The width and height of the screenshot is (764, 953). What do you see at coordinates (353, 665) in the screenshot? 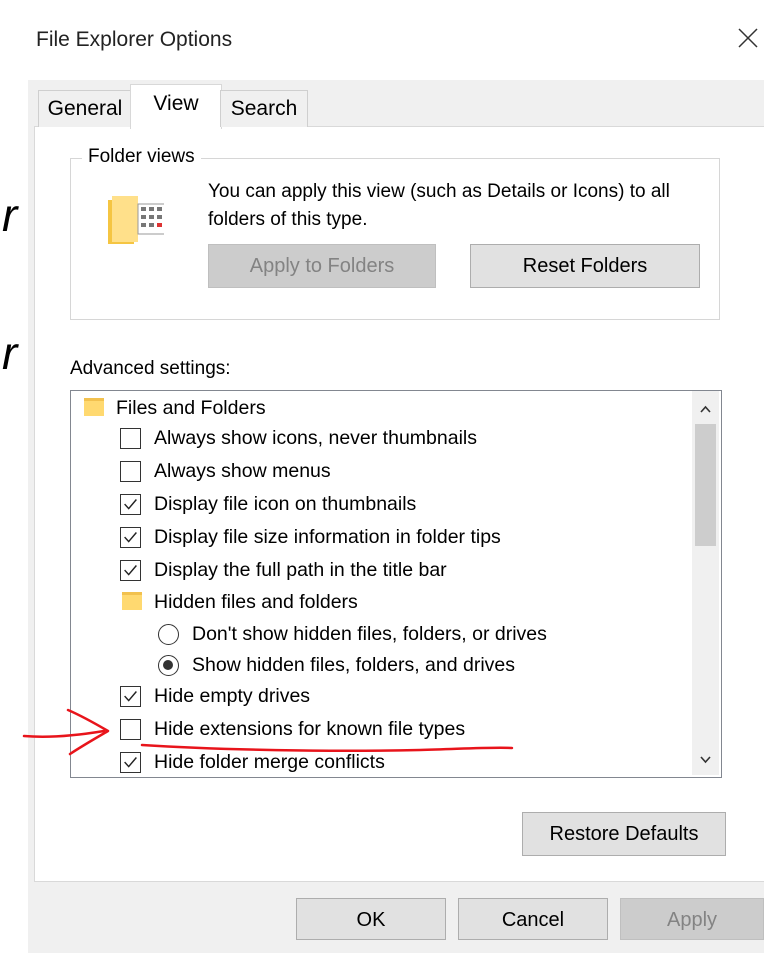
I see `setting-show-hidden: Show hidden files, folders, and drives` at bounding box center [353, 665].